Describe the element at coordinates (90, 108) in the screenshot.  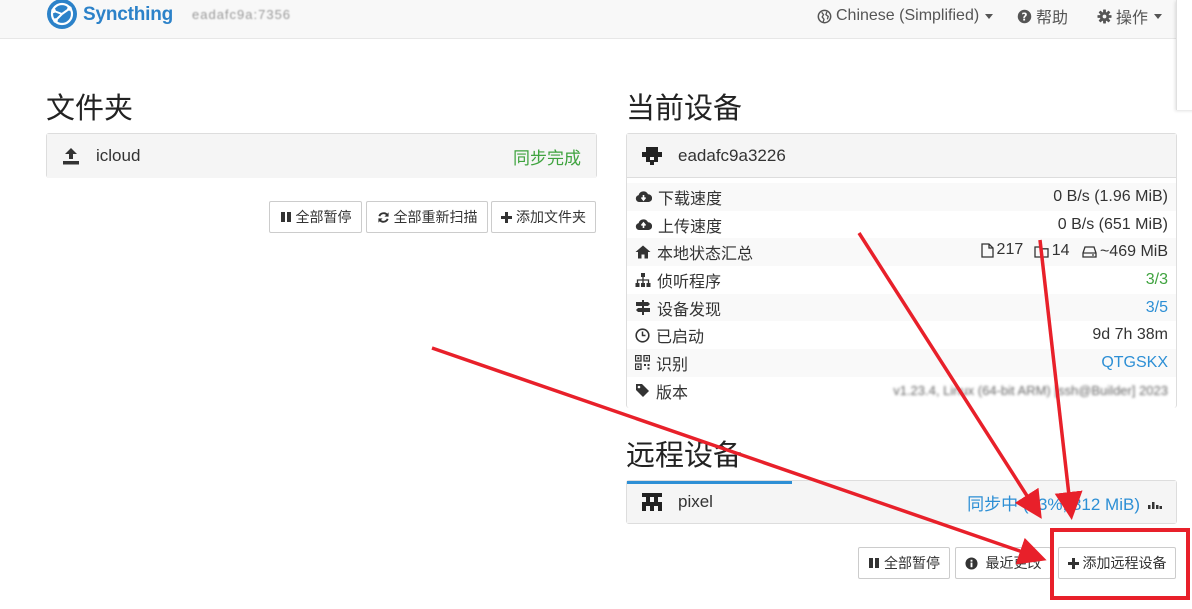
I see `folders-title: 文件夹` at that location.